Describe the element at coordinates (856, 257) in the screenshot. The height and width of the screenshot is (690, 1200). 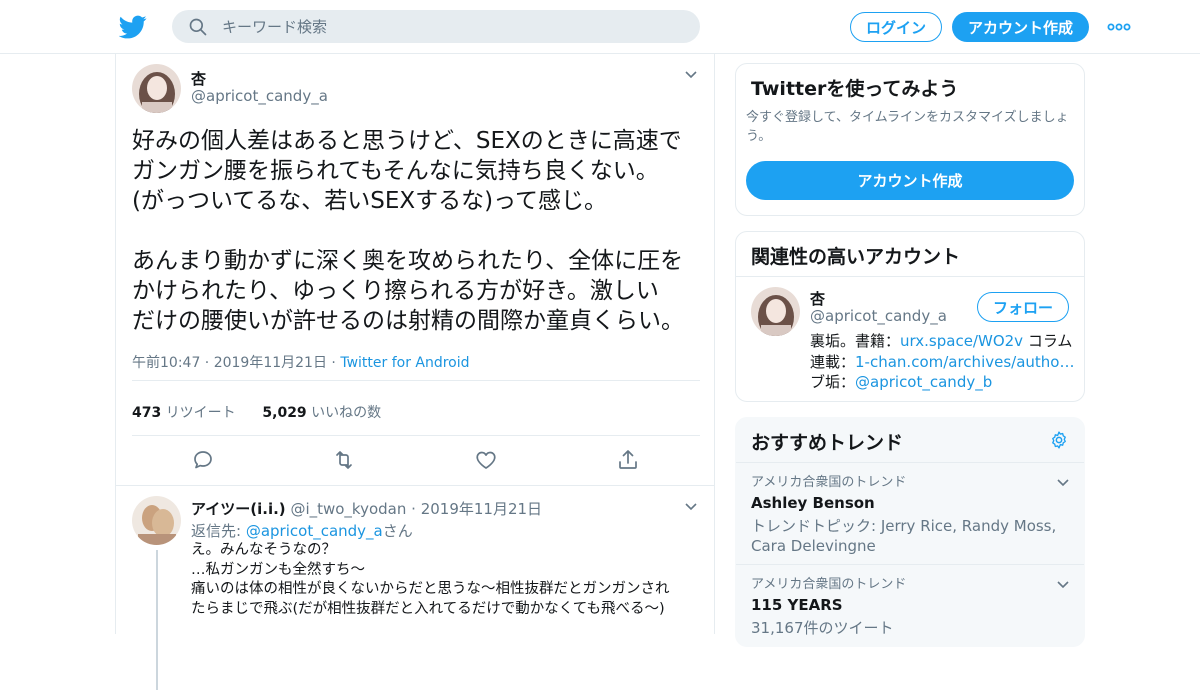
I see `related-accounts-title: 関連性の高いアカウント` at that location.